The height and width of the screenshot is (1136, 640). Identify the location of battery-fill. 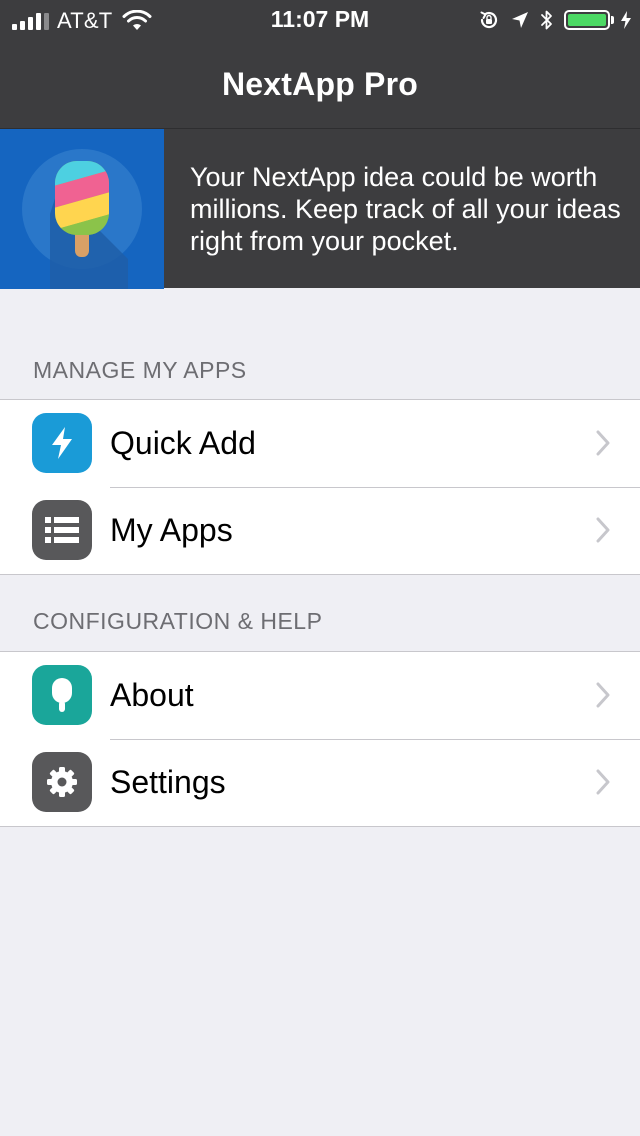
(587, 20).